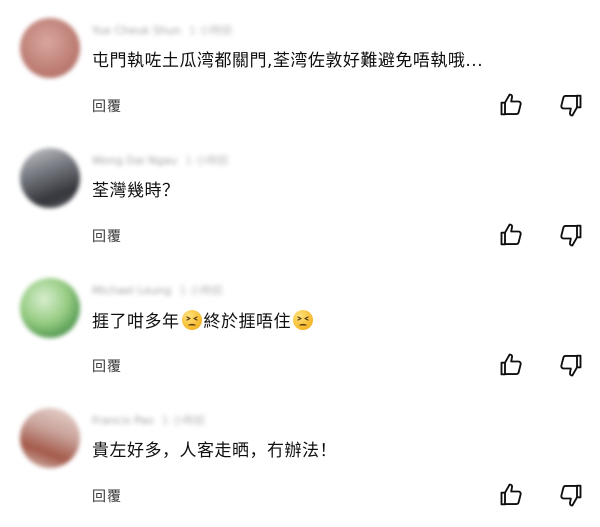 This screenshot has width=600, height=527. What do you see at coordinates (136, 30) in the screenshot?
I see `comment-author: Yue Cheuk Shun` at bounding box center [136, 30].